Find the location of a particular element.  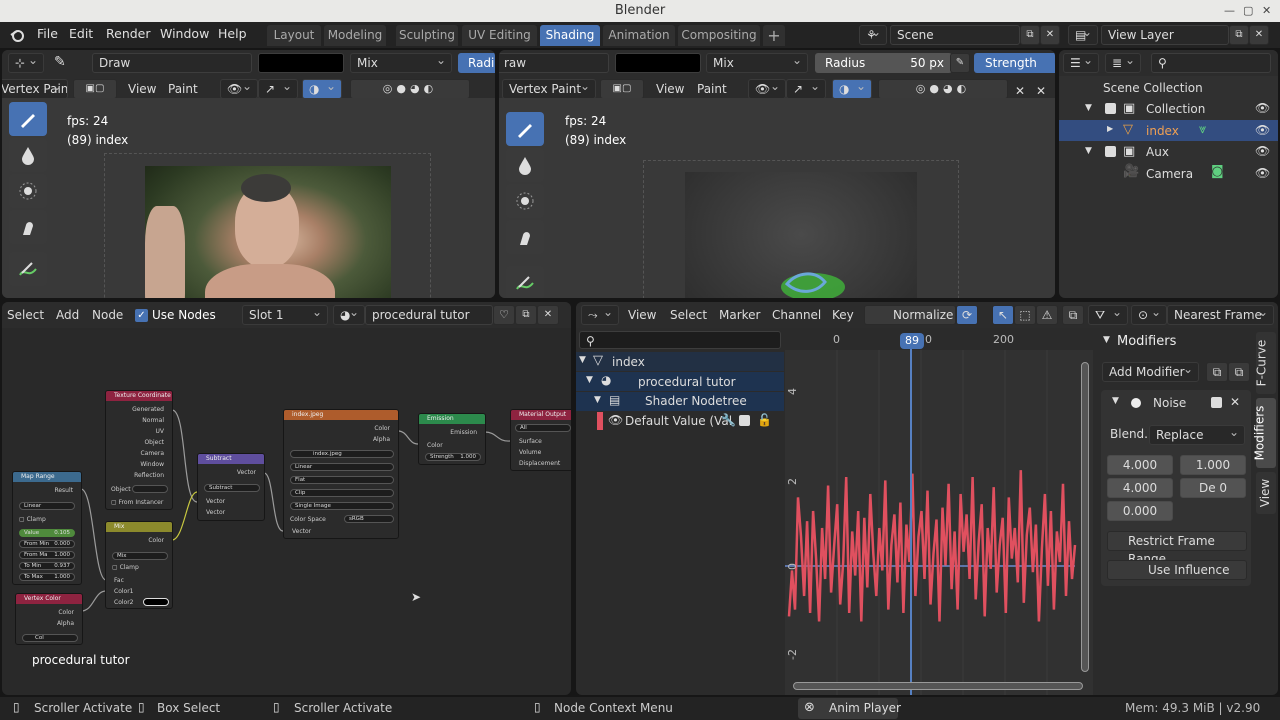

brush-icon: ✎ is located at coordinates (60, 62).